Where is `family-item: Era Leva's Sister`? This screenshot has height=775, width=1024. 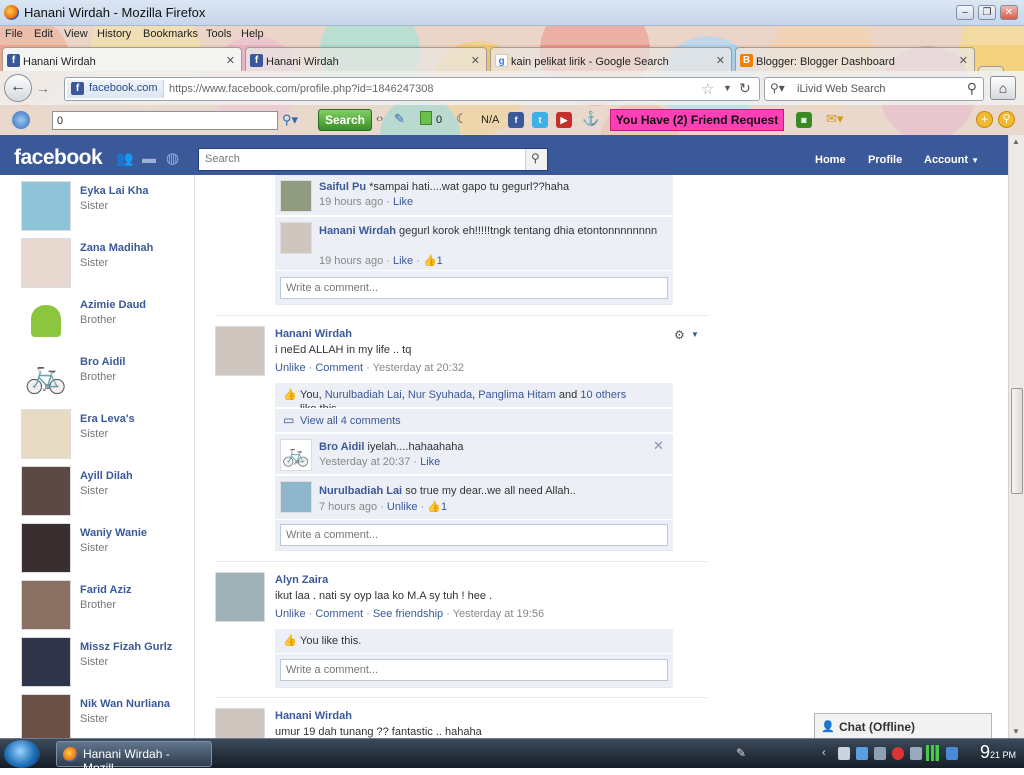 family-item: Era Leva's Sister is located at coordinates (107, 431).